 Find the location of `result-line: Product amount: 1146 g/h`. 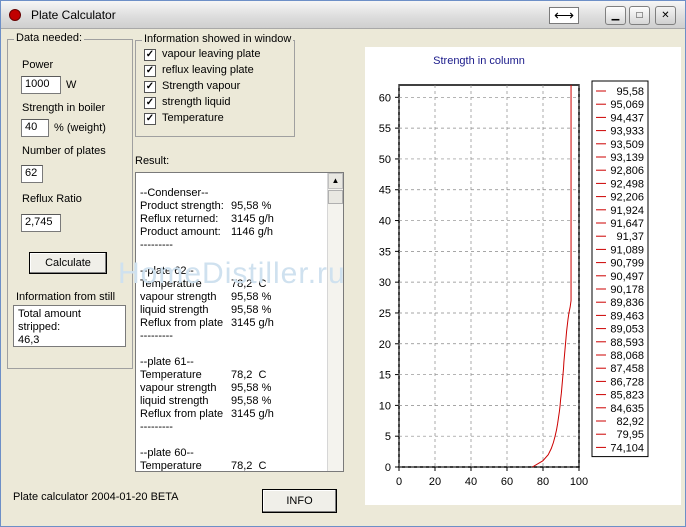

result-line: Product amount: 1146 g/h is located at coordinates (206, 232).